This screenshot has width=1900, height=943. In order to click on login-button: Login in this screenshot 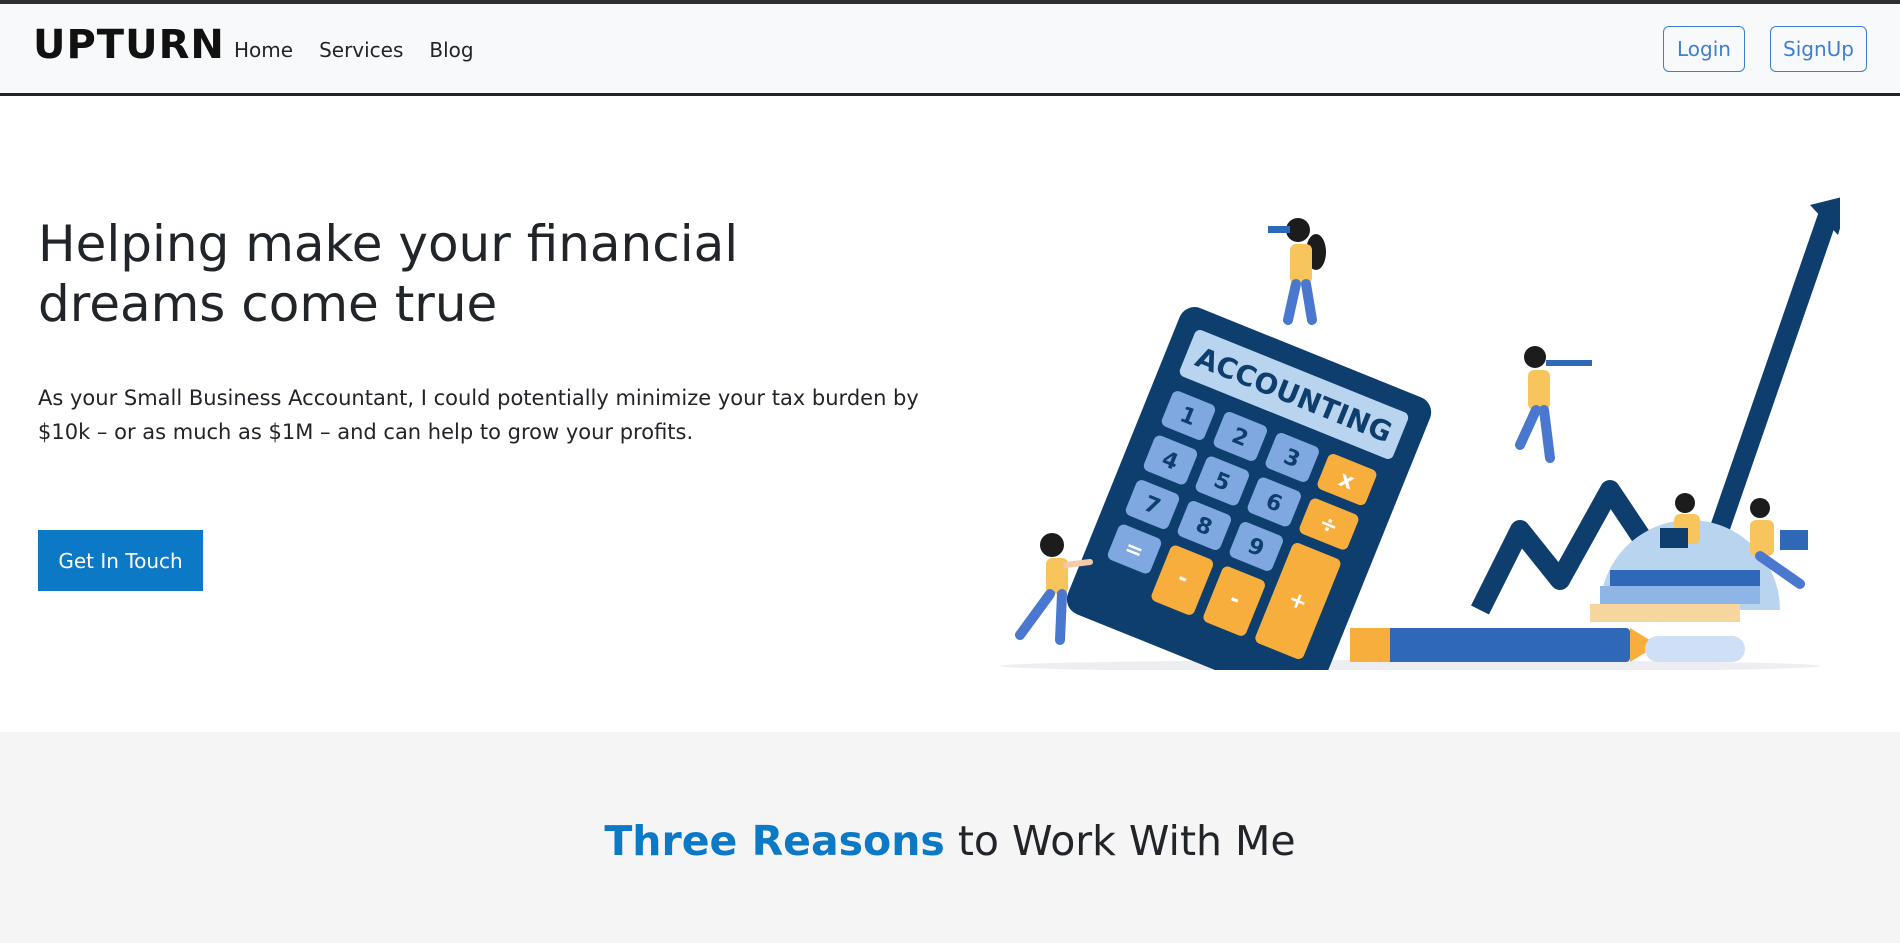, I will do `click(1704, 49)`.